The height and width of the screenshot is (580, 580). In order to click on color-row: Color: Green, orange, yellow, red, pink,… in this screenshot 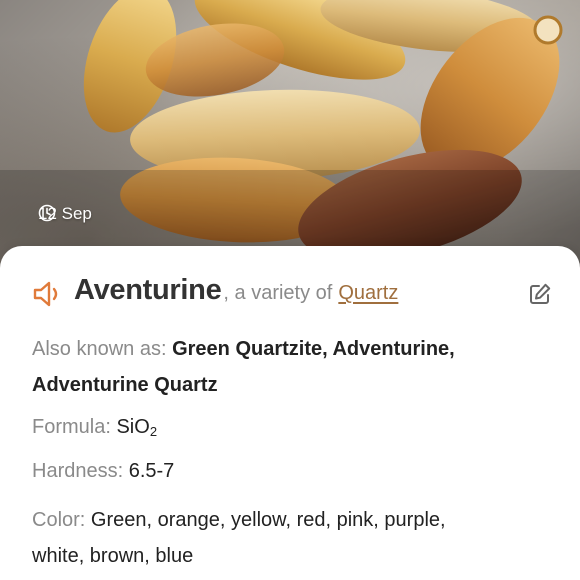, I will do `click(239, 538)`.